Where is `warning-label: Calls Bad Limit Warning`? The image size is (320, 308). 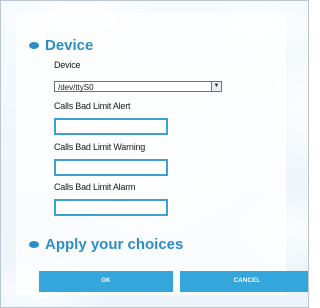 warning-label: Calls Bad Limit Warning is located at coordinates (100, 147).